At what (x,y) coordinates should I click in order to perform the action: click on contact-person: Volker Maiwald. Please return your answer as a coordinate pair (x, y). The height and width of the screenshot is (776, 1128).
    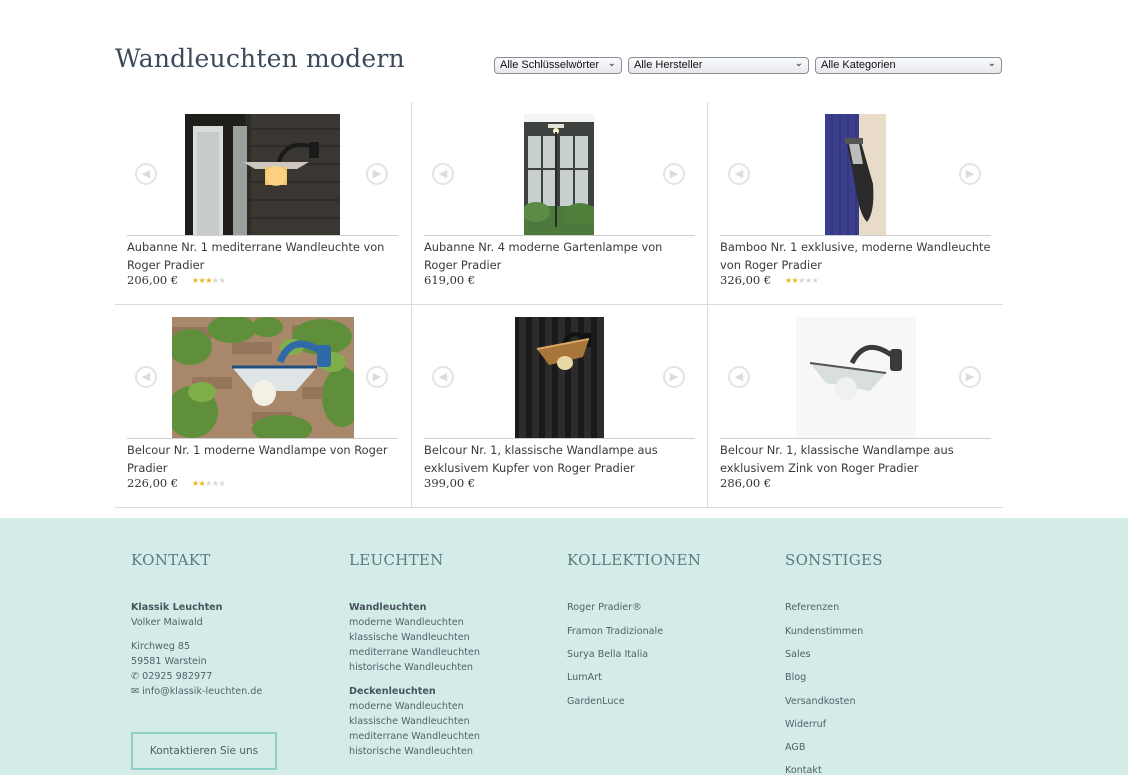
    Looking at the image, I should click on (167, 622).